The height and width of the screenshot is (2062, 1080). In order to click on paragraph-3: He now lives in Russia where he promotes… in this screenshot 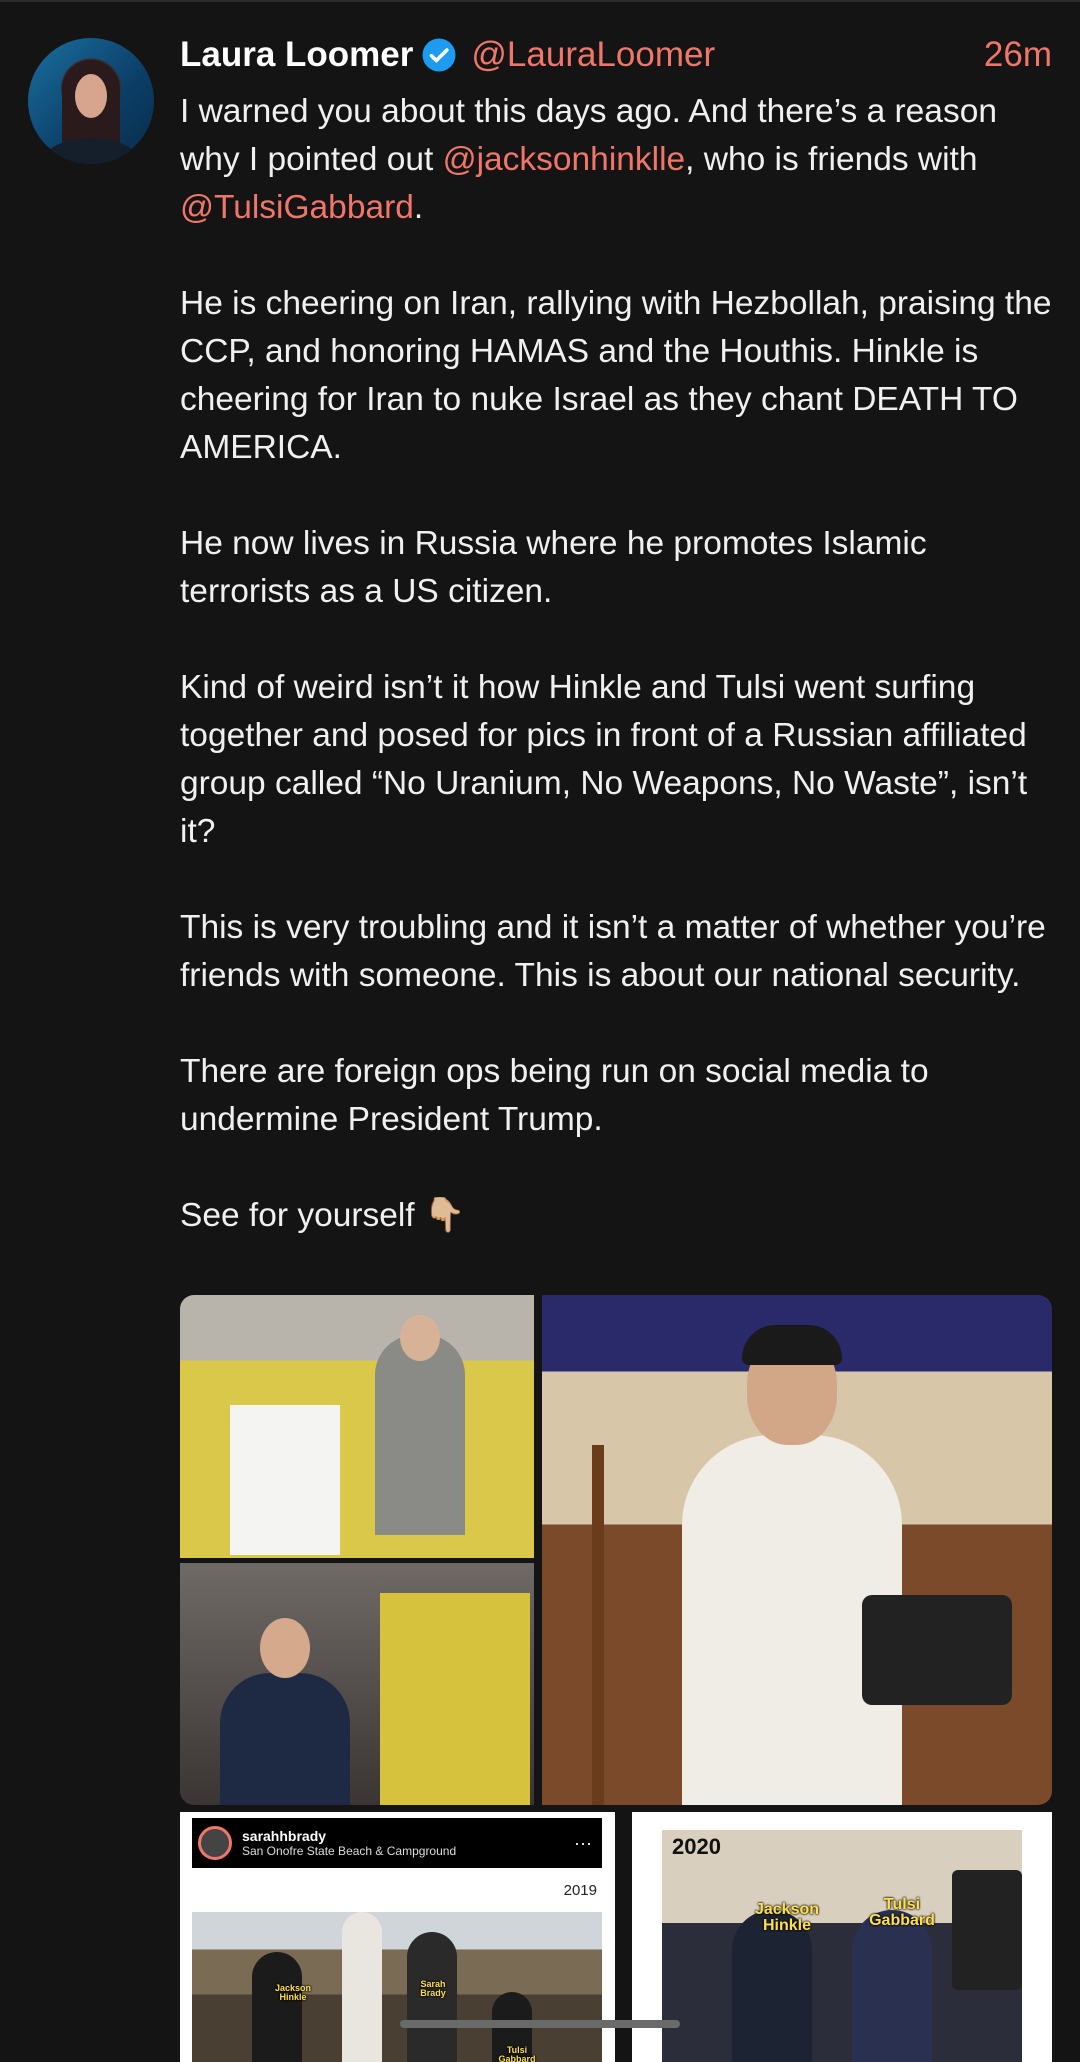, I will do `click(553, 567)`.